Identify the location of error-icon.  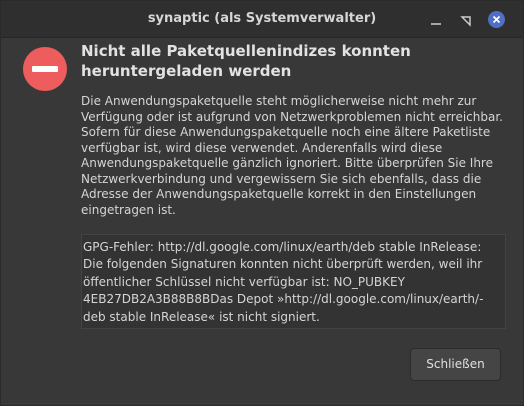
(45, 69).